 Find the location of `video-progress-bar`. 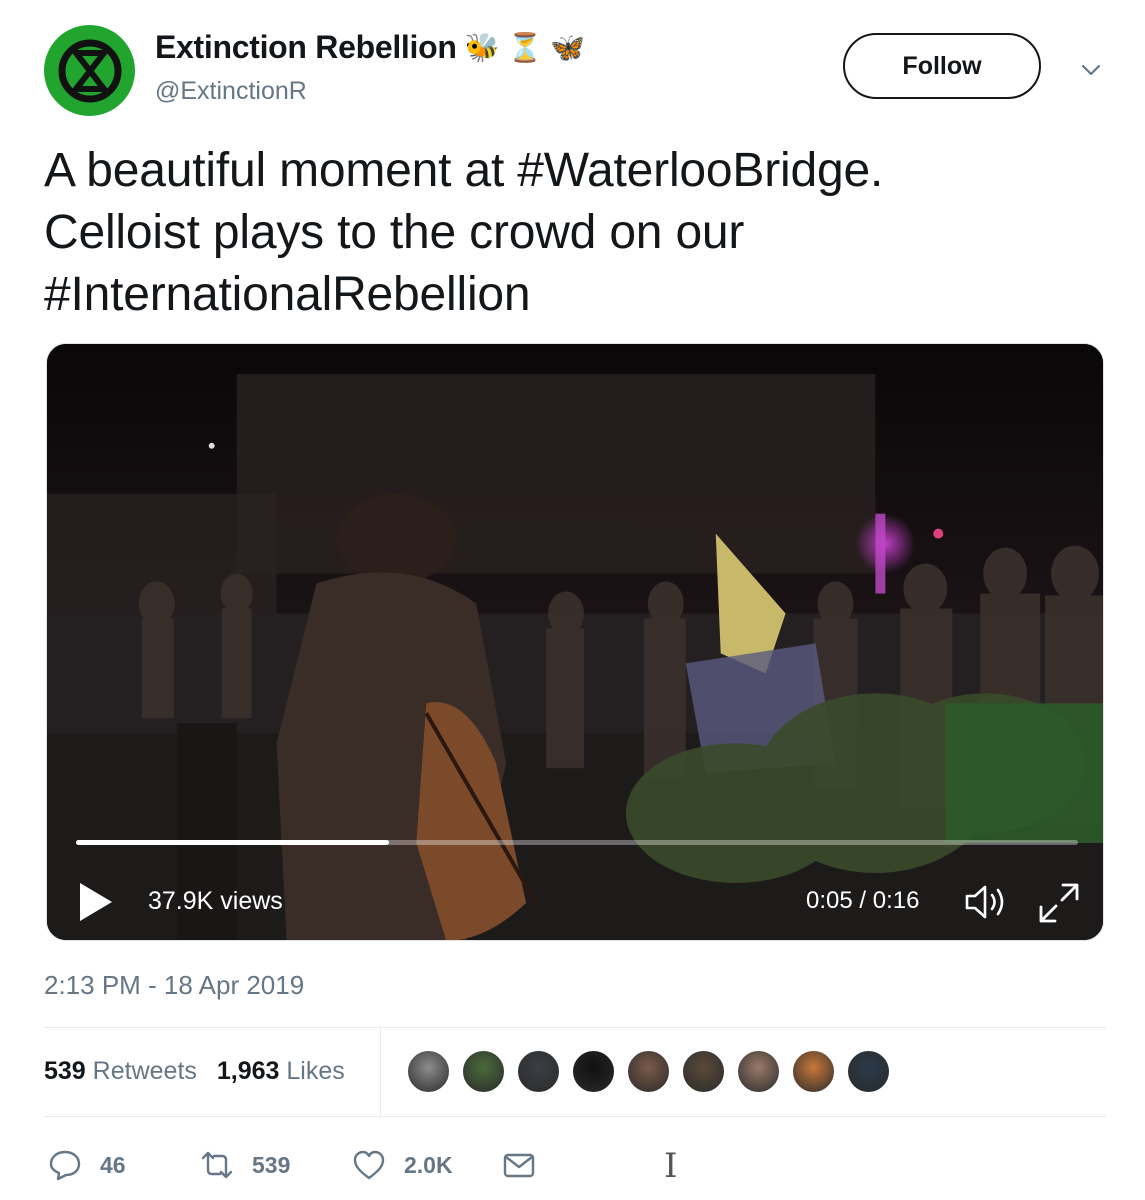

video-progress-bar is located at coordinates (577, 842).